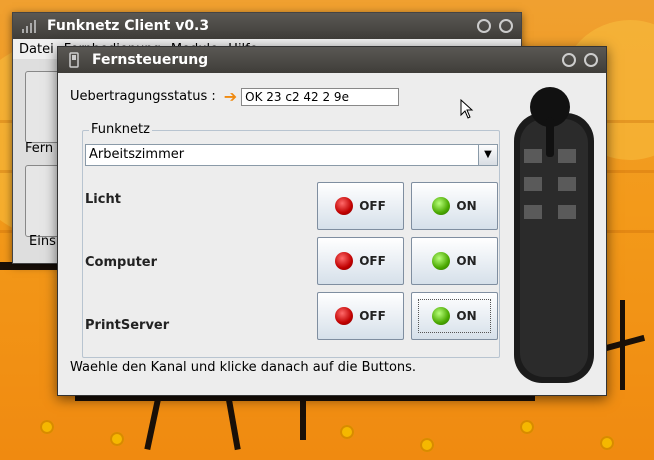 This screenshot has height=460, width=654. What do you see at coordinates (36, 49) in the screenshot?
I see `menu-datei: Datei` at bounding box center [36, 49].